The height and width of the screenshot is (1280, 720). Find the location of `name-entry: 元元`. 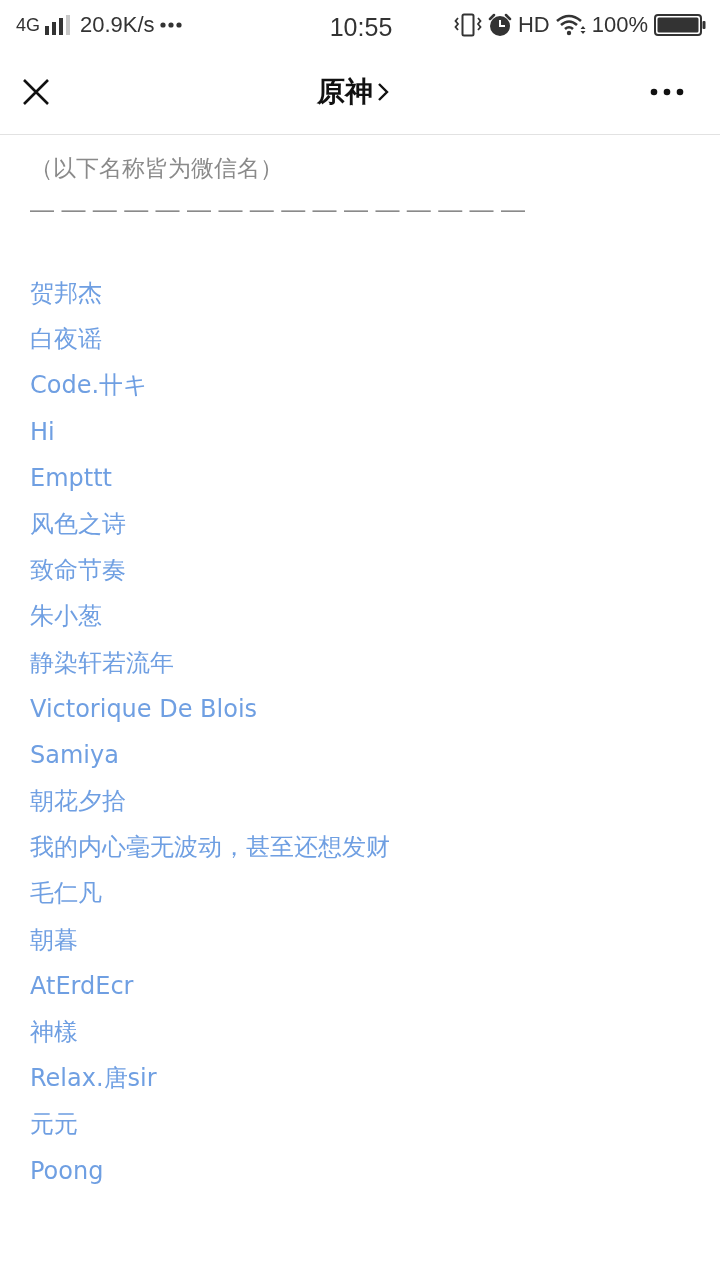

name-entry: 元元 is located at coordinates (54, 1124).